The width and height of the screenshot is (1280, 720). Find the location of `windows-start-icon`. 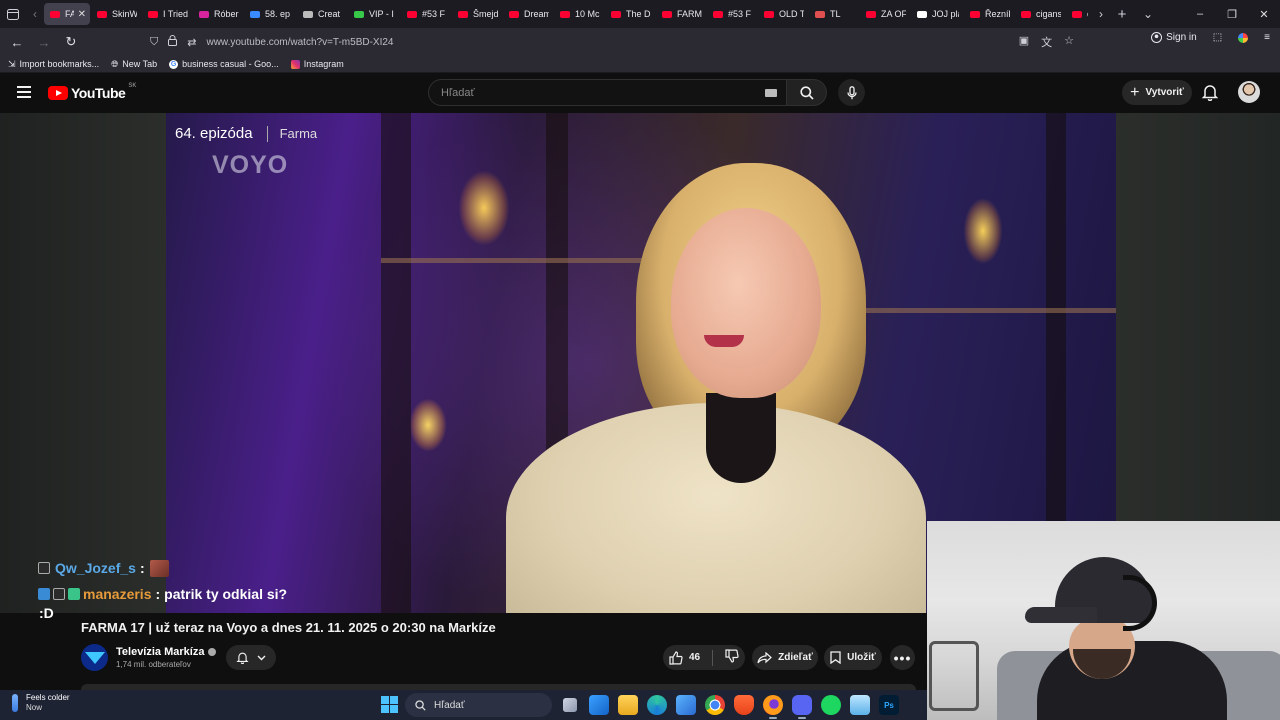

windows-start-icon is located at coordinates (389, 704).